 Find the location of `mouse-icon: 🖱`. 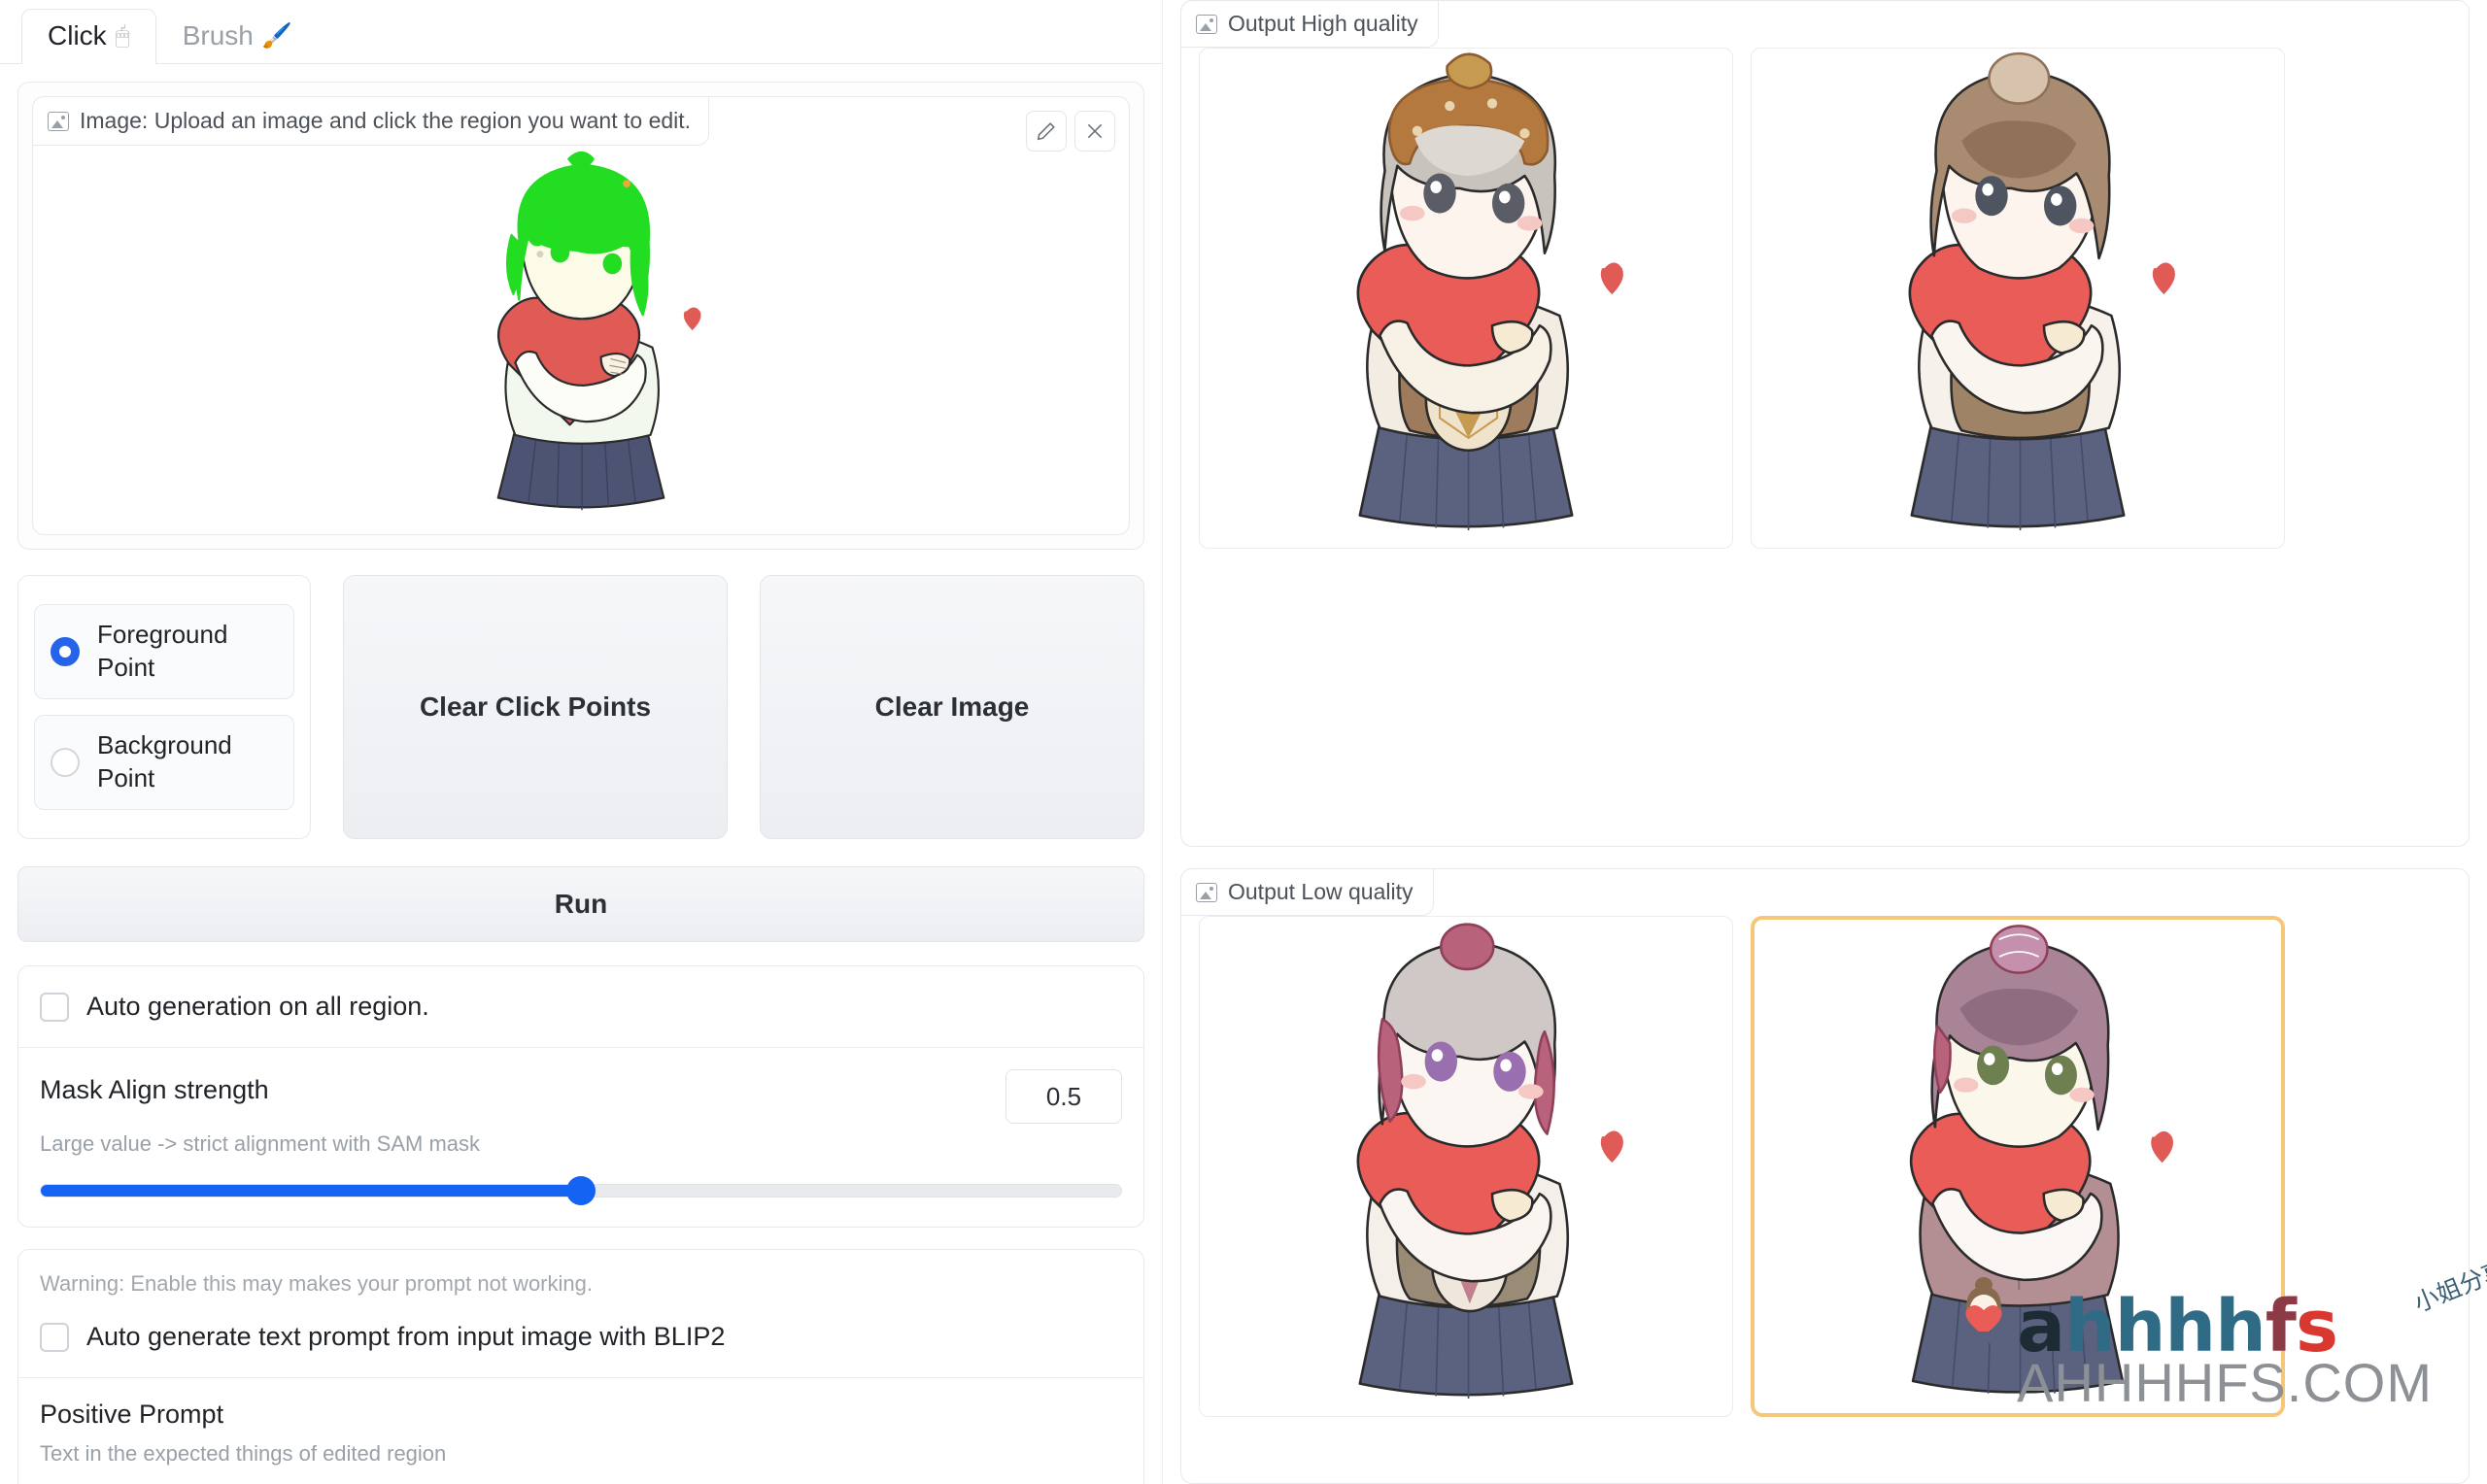

mouse-icon: 🖱 is located at coordinates (122, 35).